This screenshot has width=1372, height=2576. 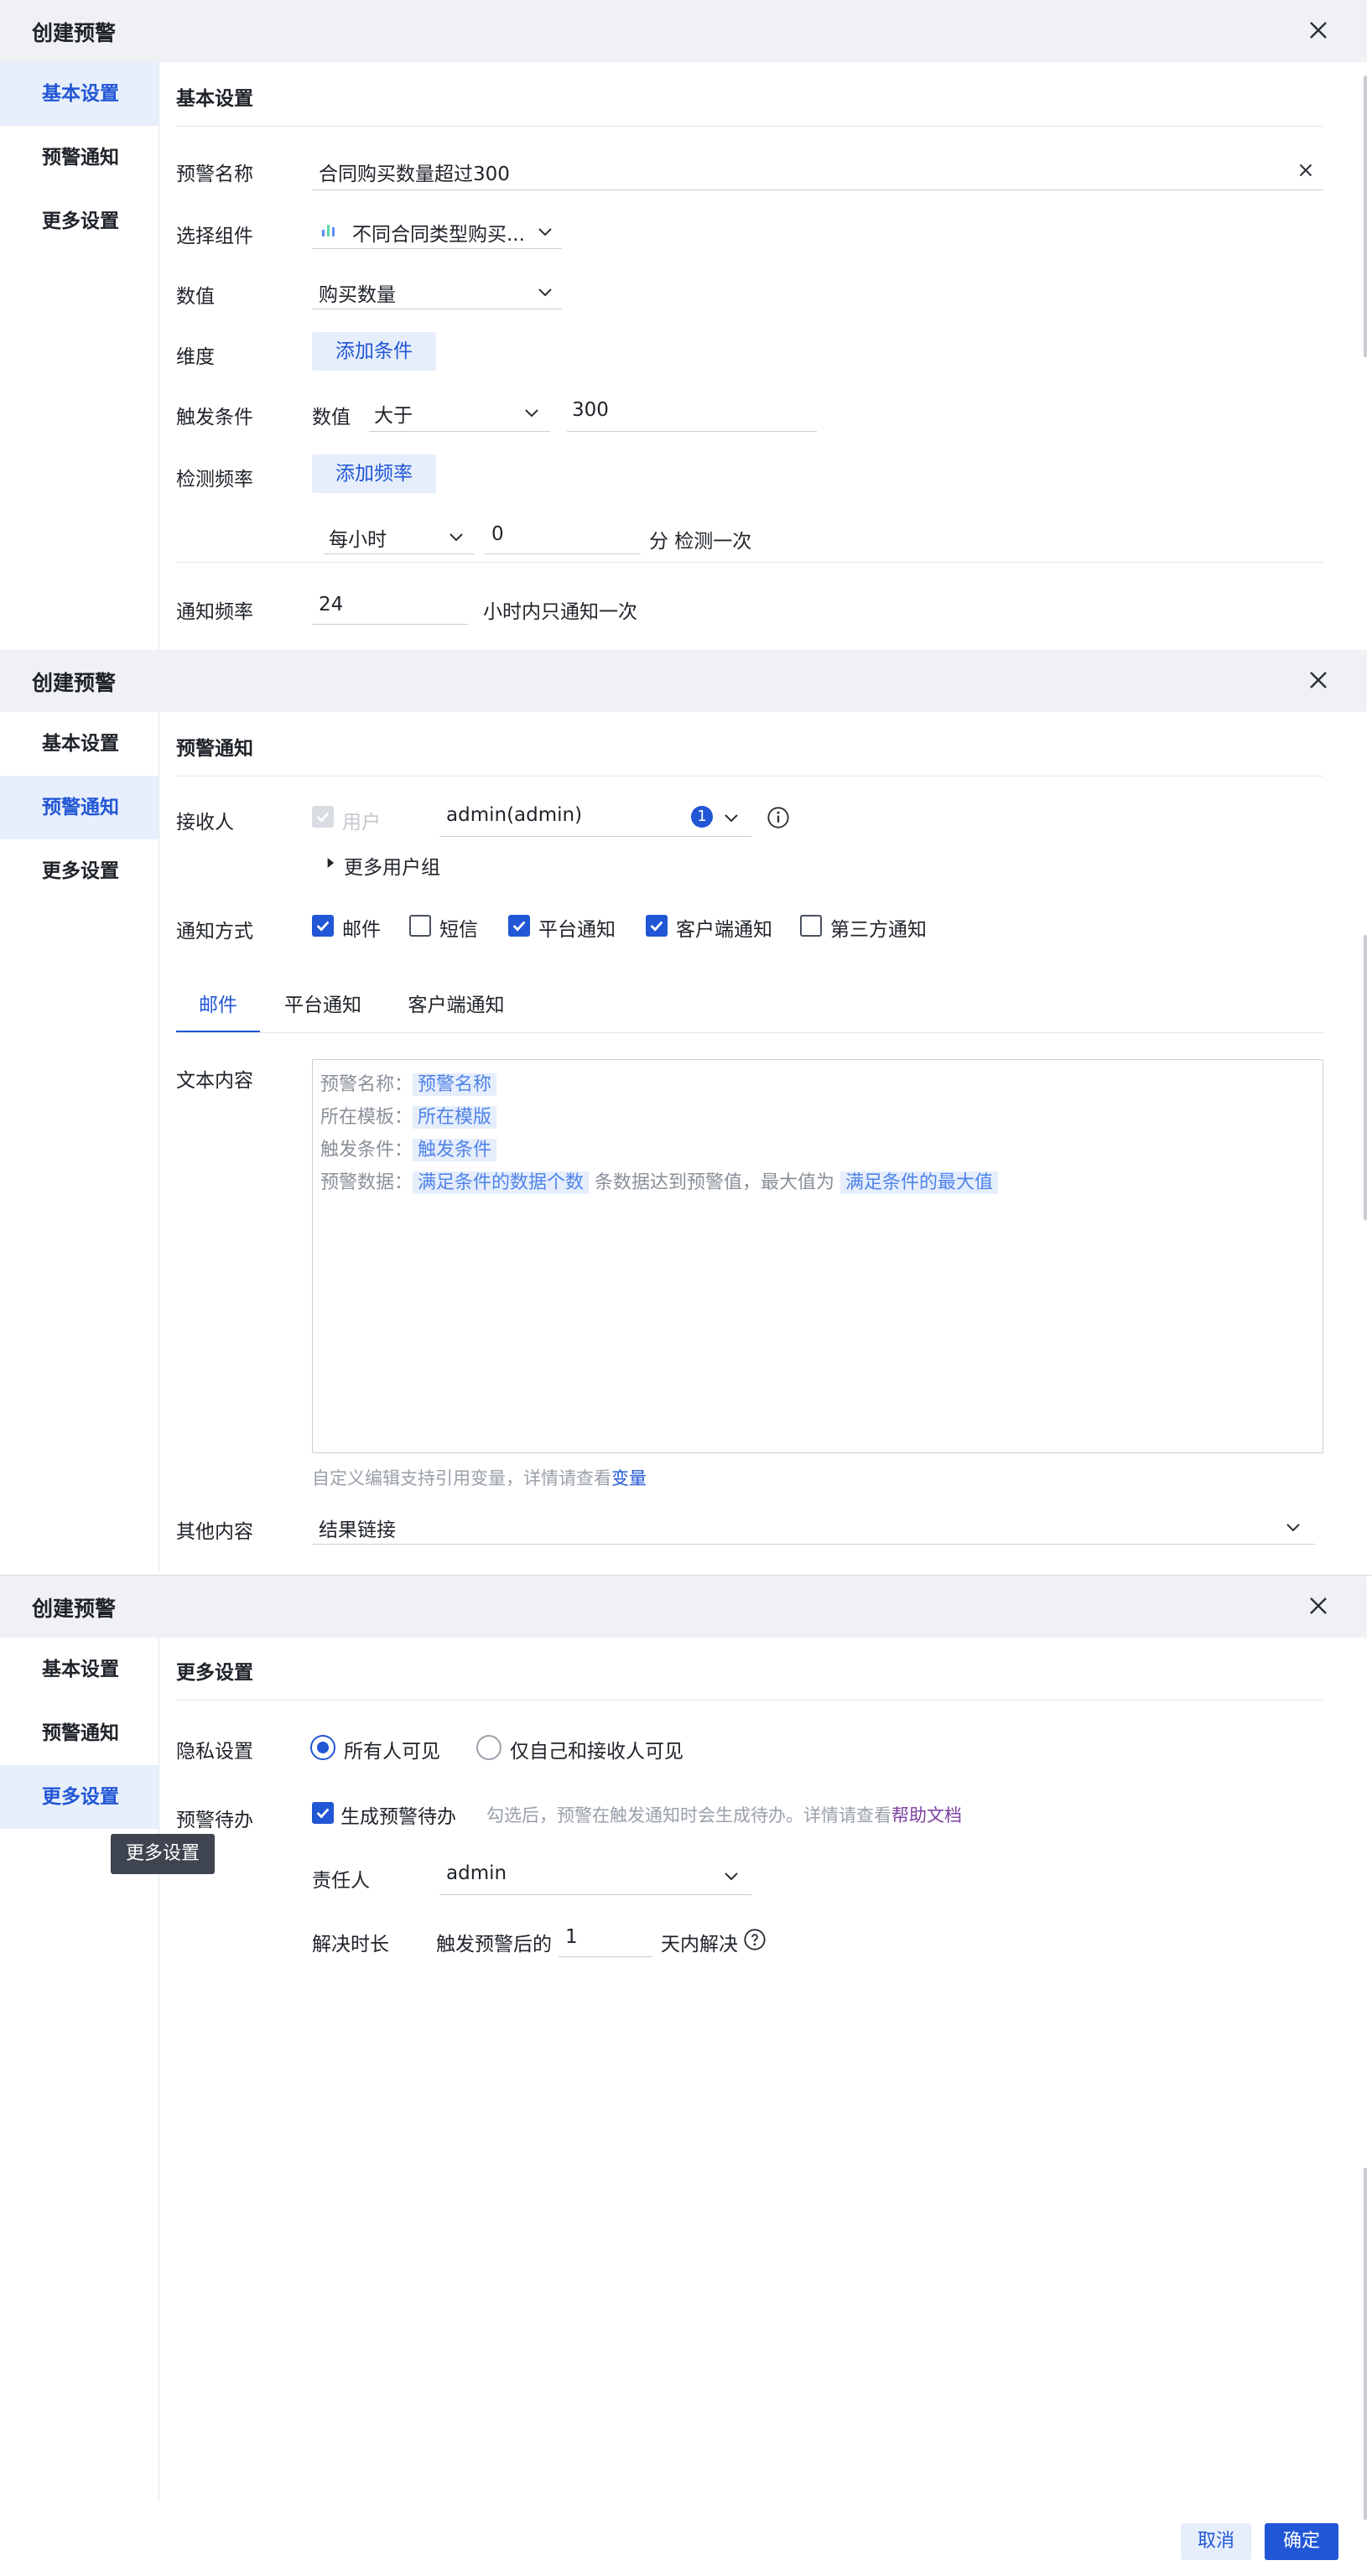 What do you see at coordinates (358, 537) in the screenshot?
I see `frequency-unit-select: 每小时` at bounding box center [358, 537].